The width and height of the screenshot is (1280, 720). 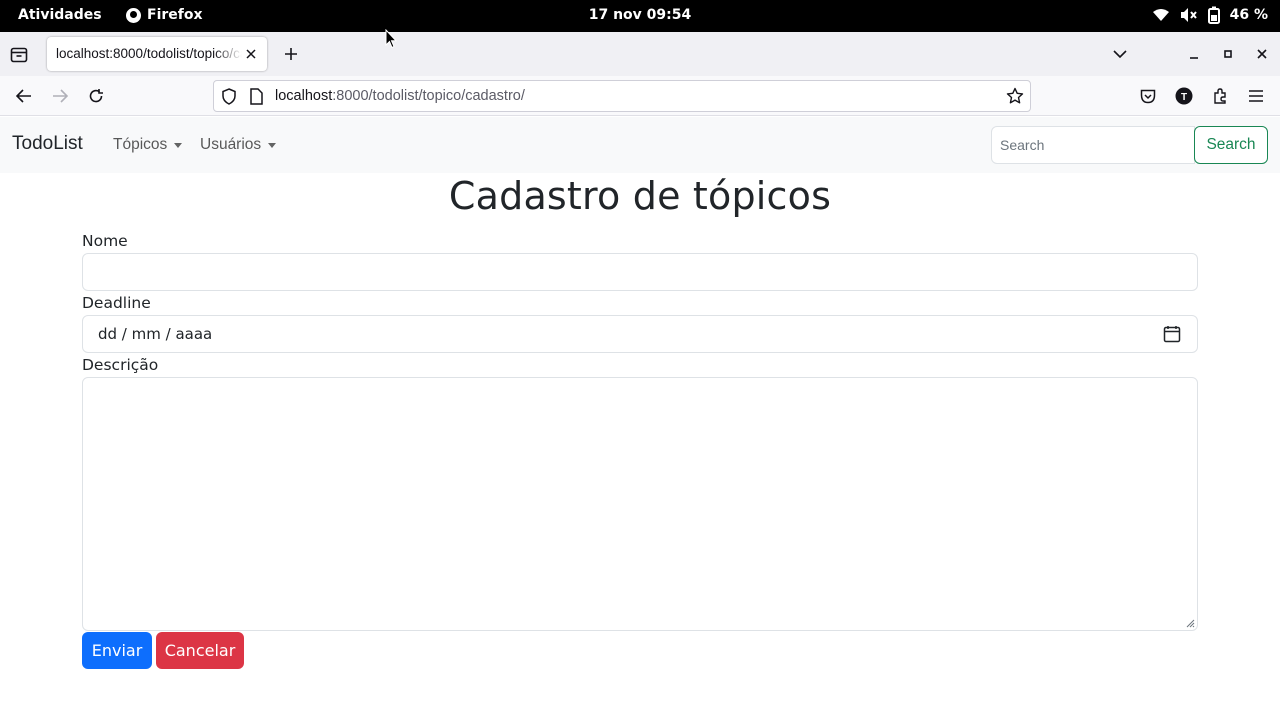 I want to click on chevron-down-icon, so click(x=1120, y=54).